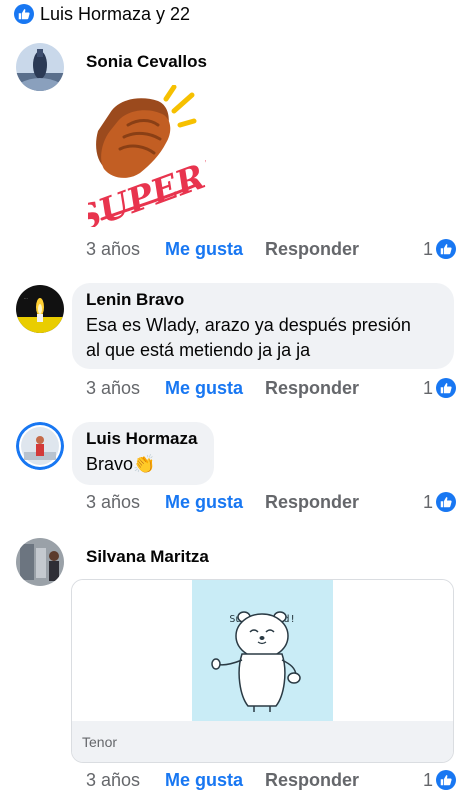  Describe the element at coordinates (115, 13) in the screenshot. I see `reactions-label: Luis Hormaza y 22` at that location.